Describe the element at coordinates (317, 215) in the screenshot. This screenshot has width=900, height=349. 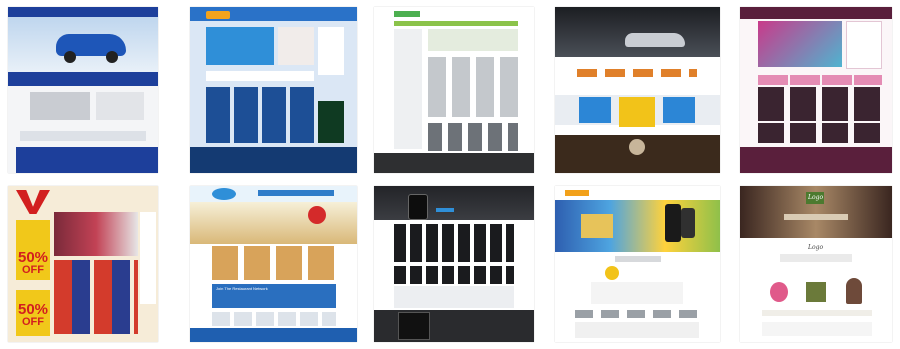
I see `tomato-icon` at that location.